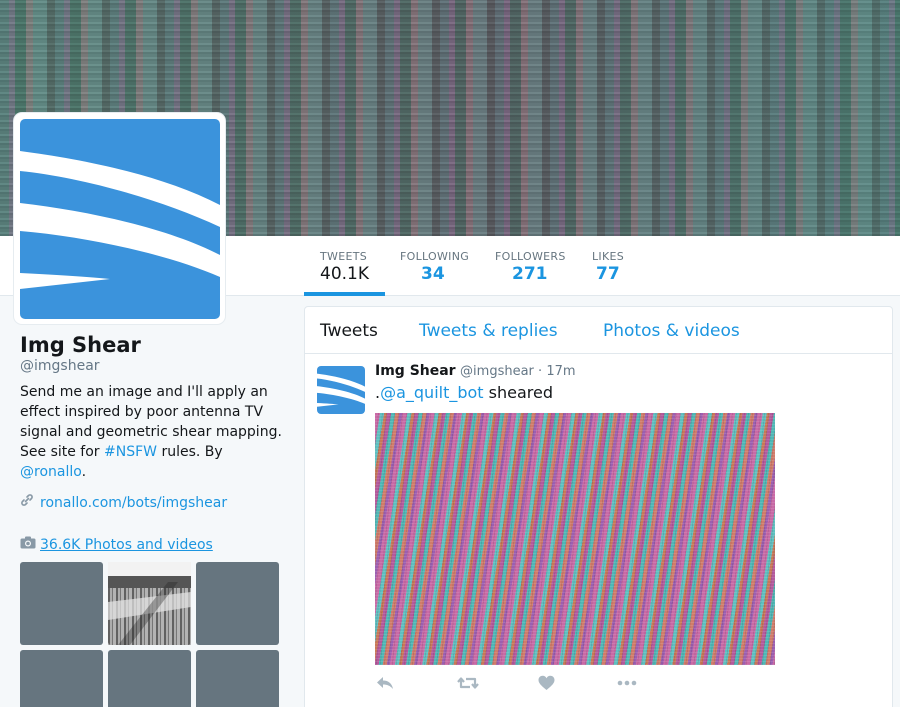  What do you see at coordinates (497, 371) in the screenshot?
I see `tweet-author-handle: @imgshear` at bounding box center [497, 371].